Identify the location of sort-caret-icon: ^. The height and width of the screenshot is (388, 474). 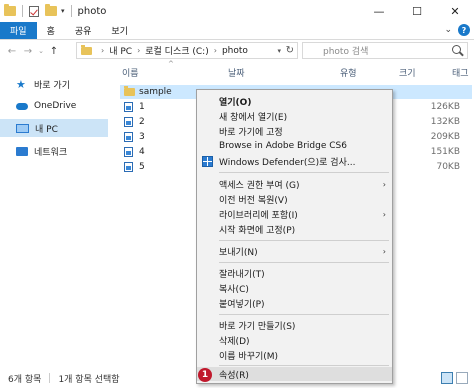
(171, 64).